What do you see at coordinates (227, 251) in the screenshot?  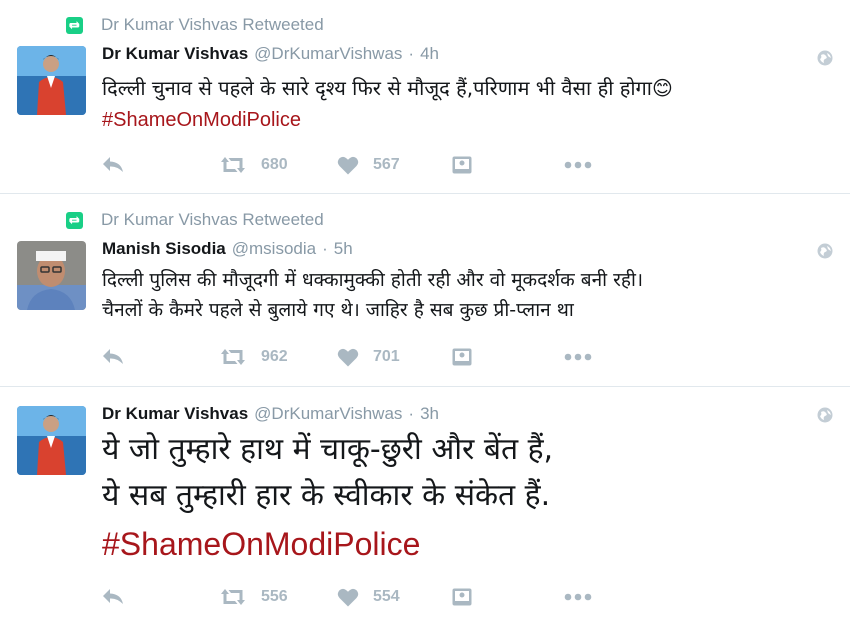 I see `tweet-header: Manish Sisodia @msisodia · 5h` at bounding box center [227, 251].